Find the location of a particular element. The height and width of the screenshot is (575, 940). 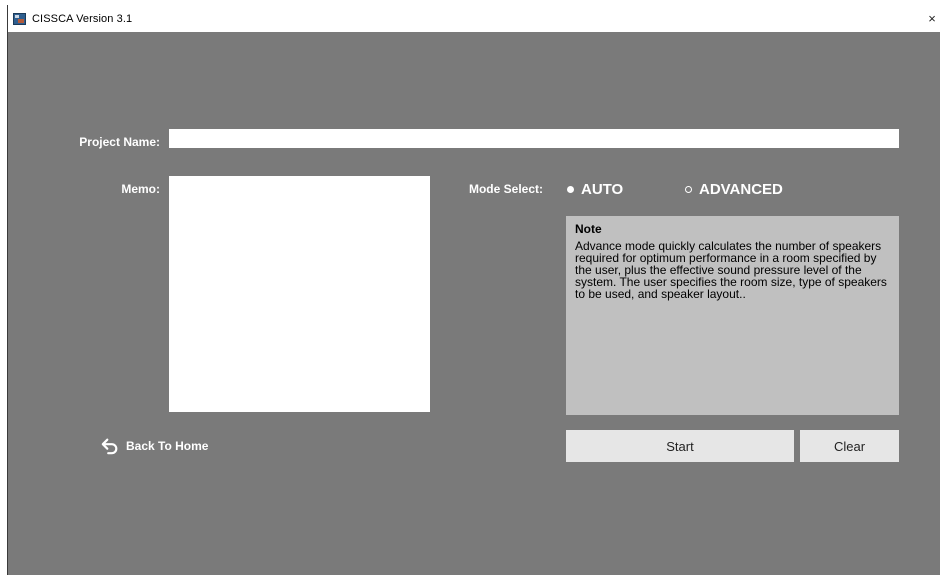

mode-select-label: Mode Select: is located at coordinates (505, 189).